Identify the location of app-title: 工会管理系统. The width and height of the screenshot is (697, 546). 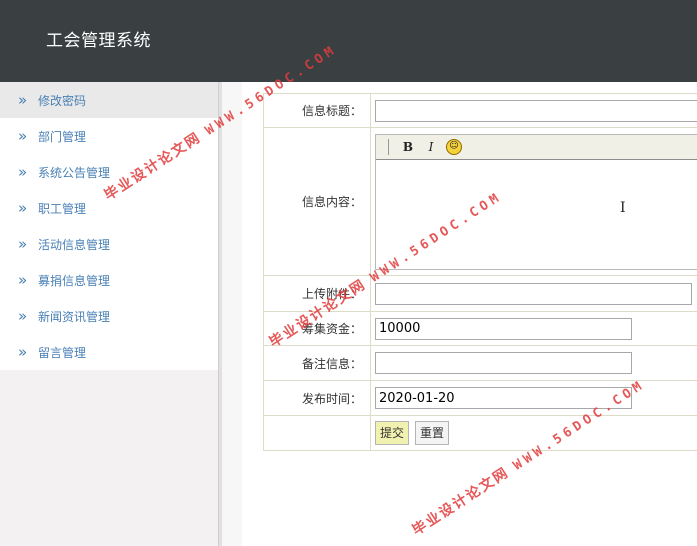
(98, 41).